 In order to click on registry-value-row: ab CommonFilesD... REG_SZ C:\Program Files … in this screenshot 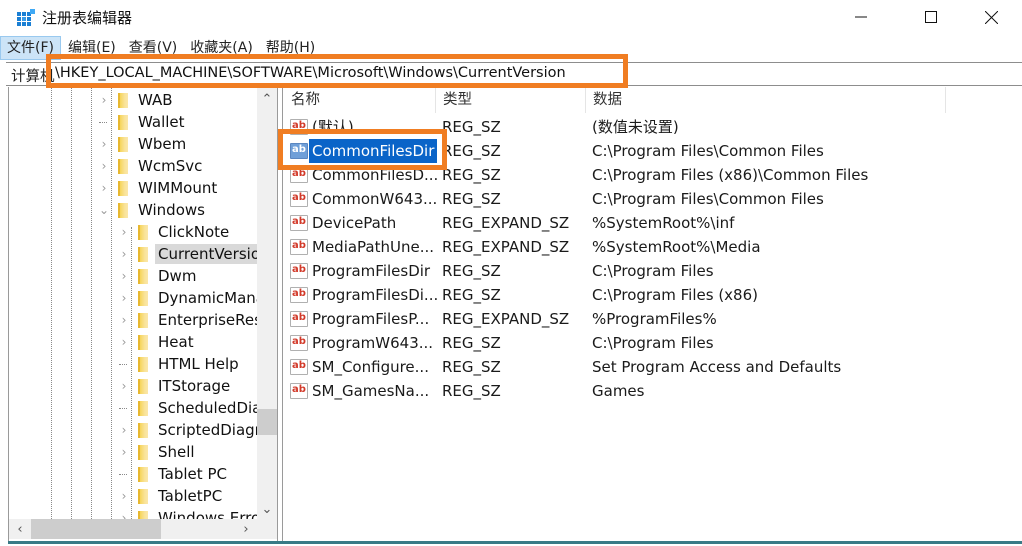, I will do `click(652, 175)`.